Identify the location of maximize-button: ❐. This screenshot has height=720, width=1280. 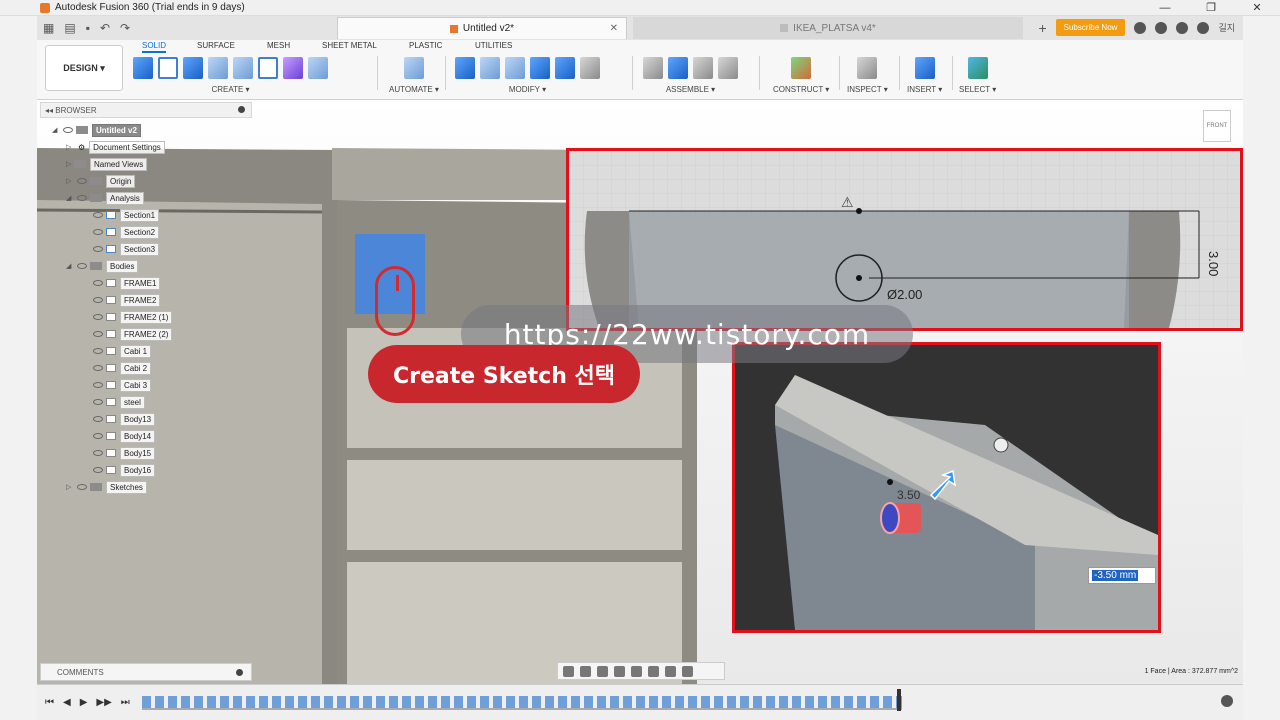
(1211, 8).